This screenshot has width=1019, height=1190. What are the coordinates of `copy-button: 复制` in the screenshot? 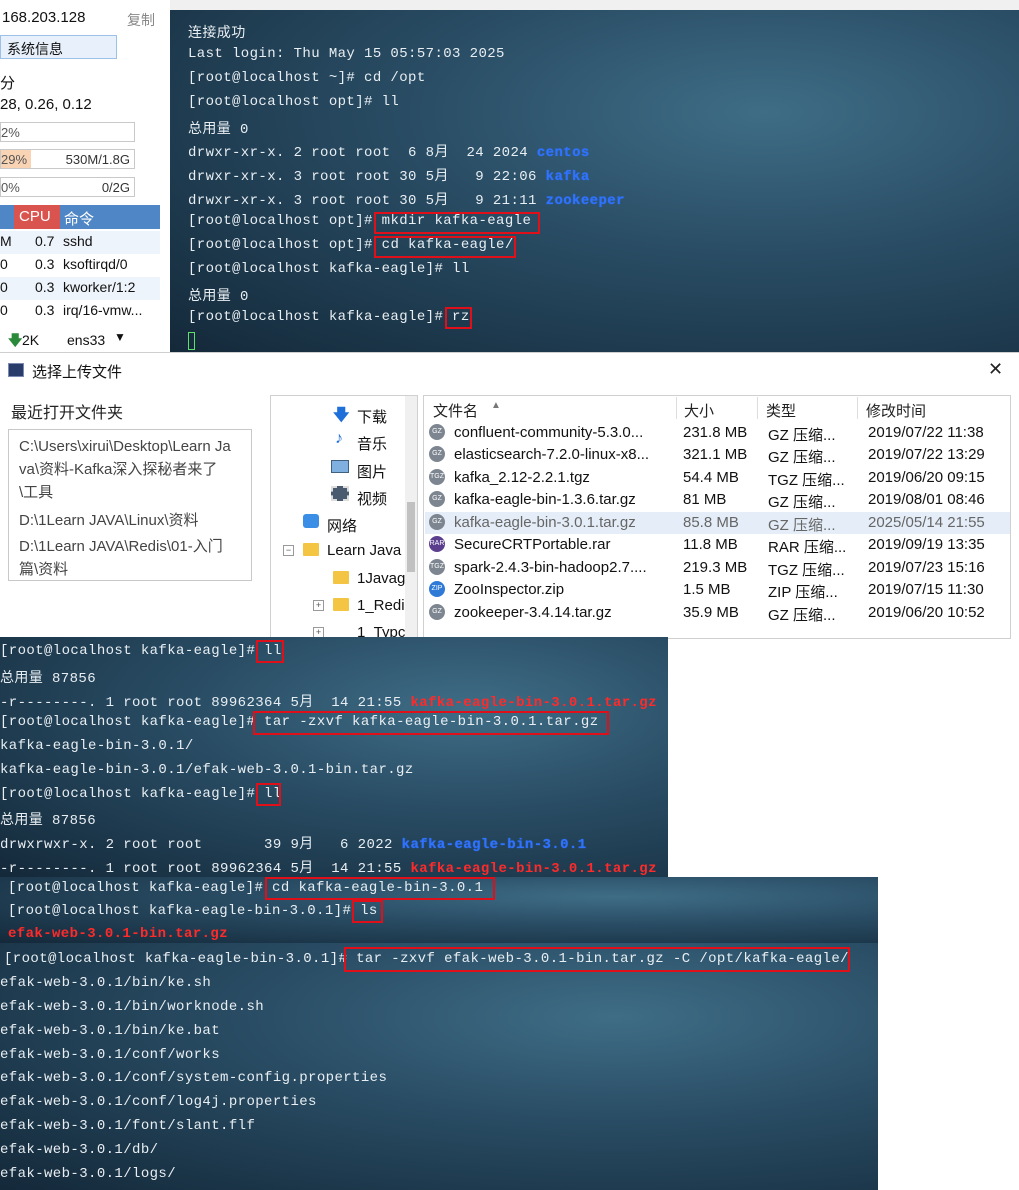 It's located at (141, 20).